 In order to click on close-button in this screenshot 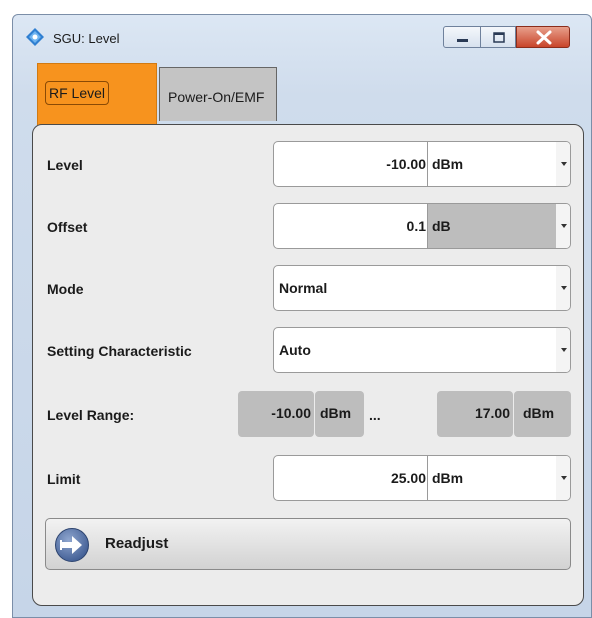, I will do `click(543, 37)`.